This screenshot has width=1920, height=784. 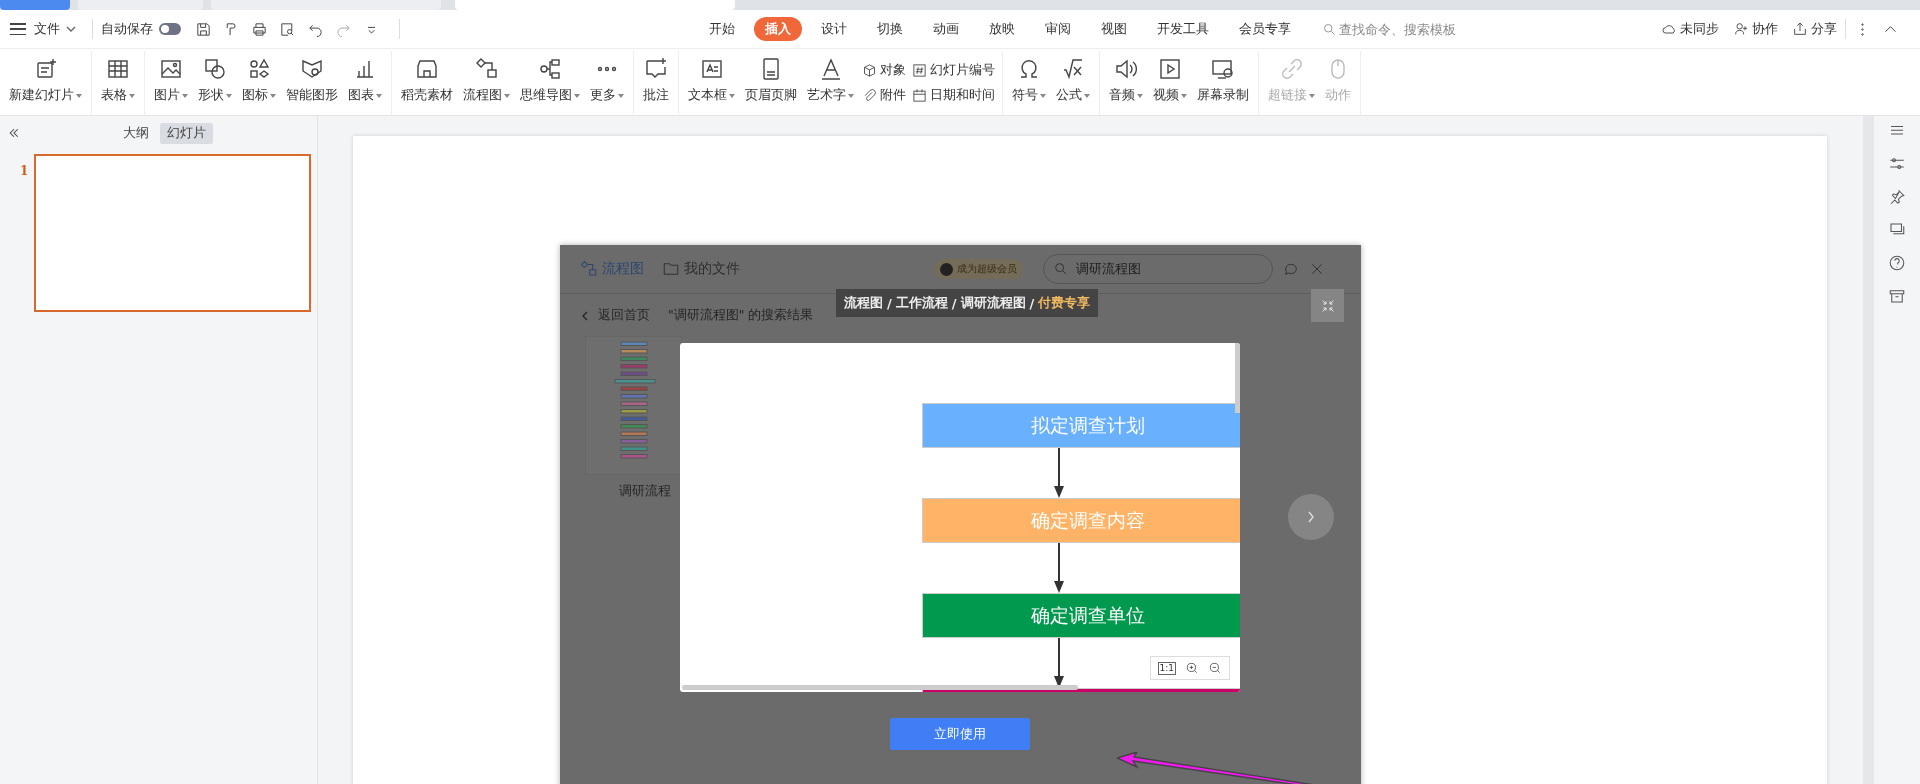 I want to click on breadcrumb-item: 调研流程图, so click(x=993, y=303).